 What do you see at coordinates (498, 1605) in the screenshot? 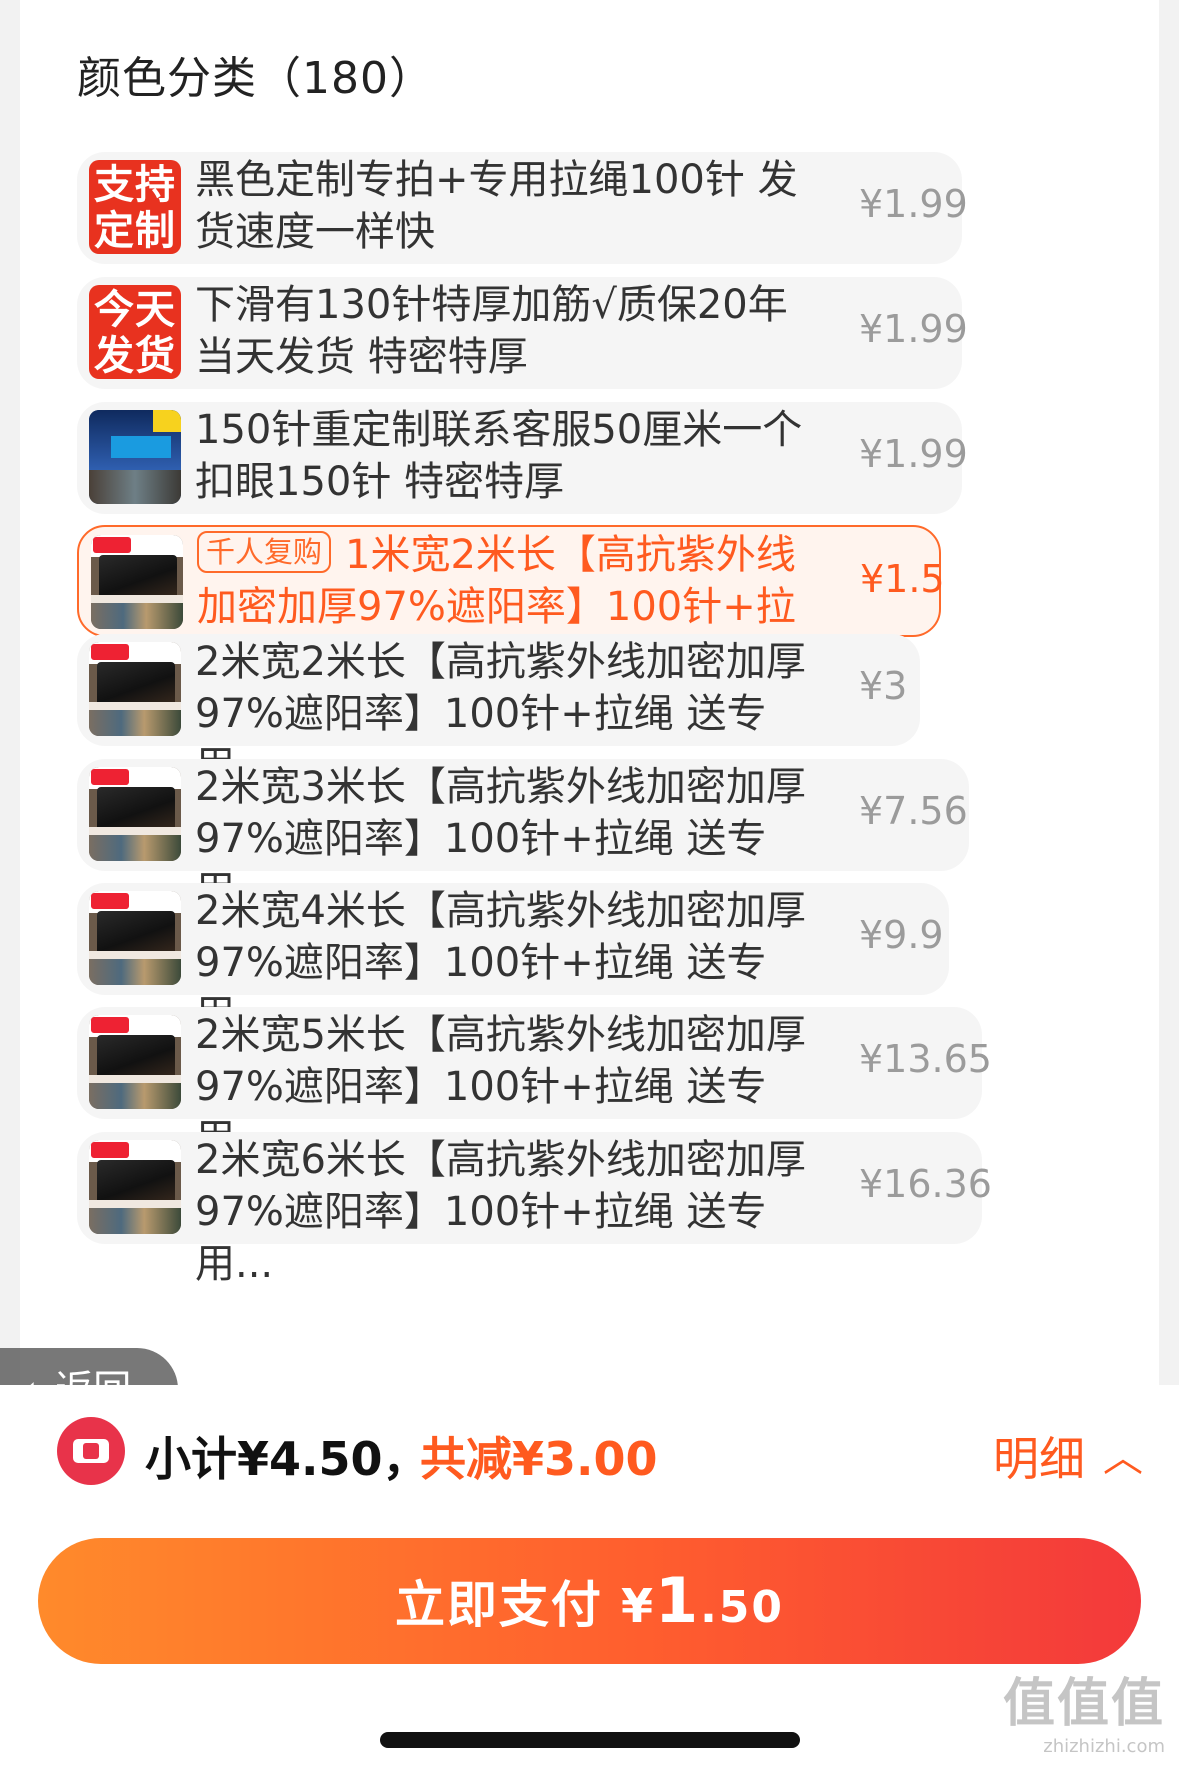
I see `pay-label: 立即支付` at bounding box center [498, 1605].